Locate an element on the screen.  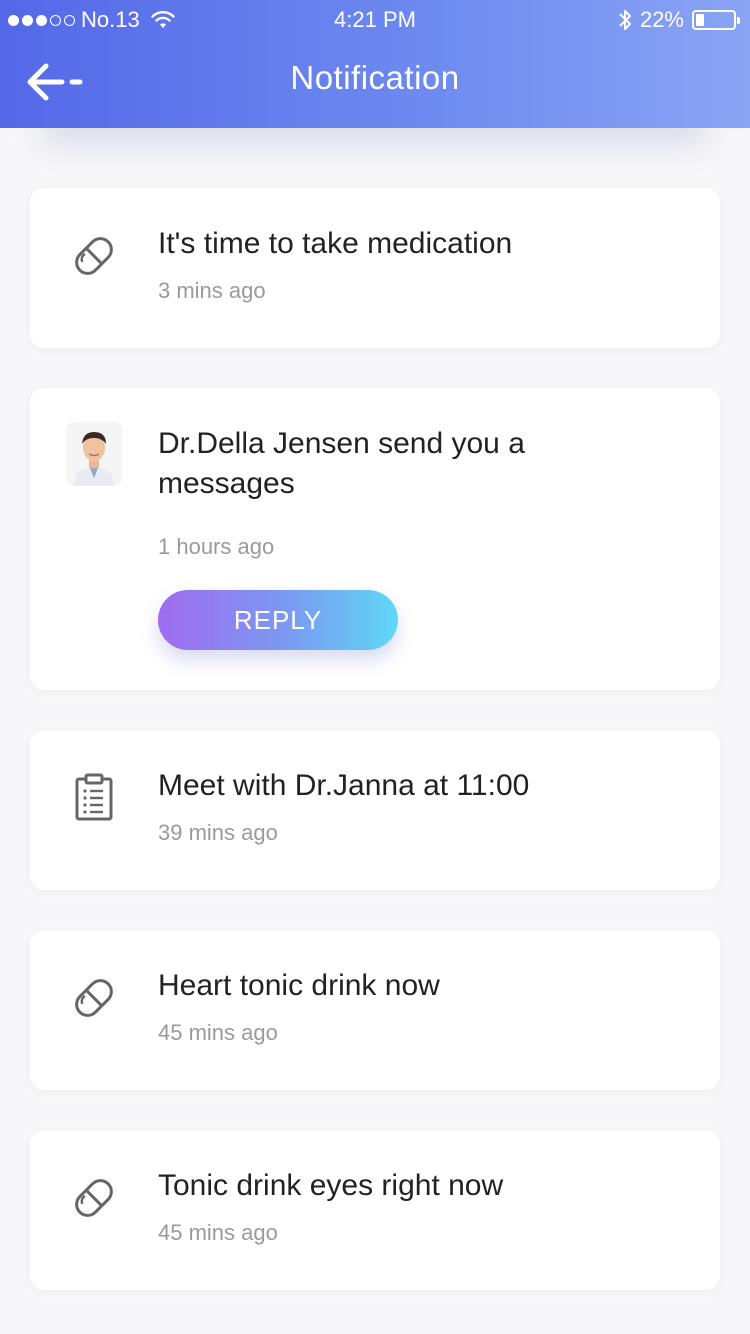
page-title: Notification is located at coordinates (375, 77).